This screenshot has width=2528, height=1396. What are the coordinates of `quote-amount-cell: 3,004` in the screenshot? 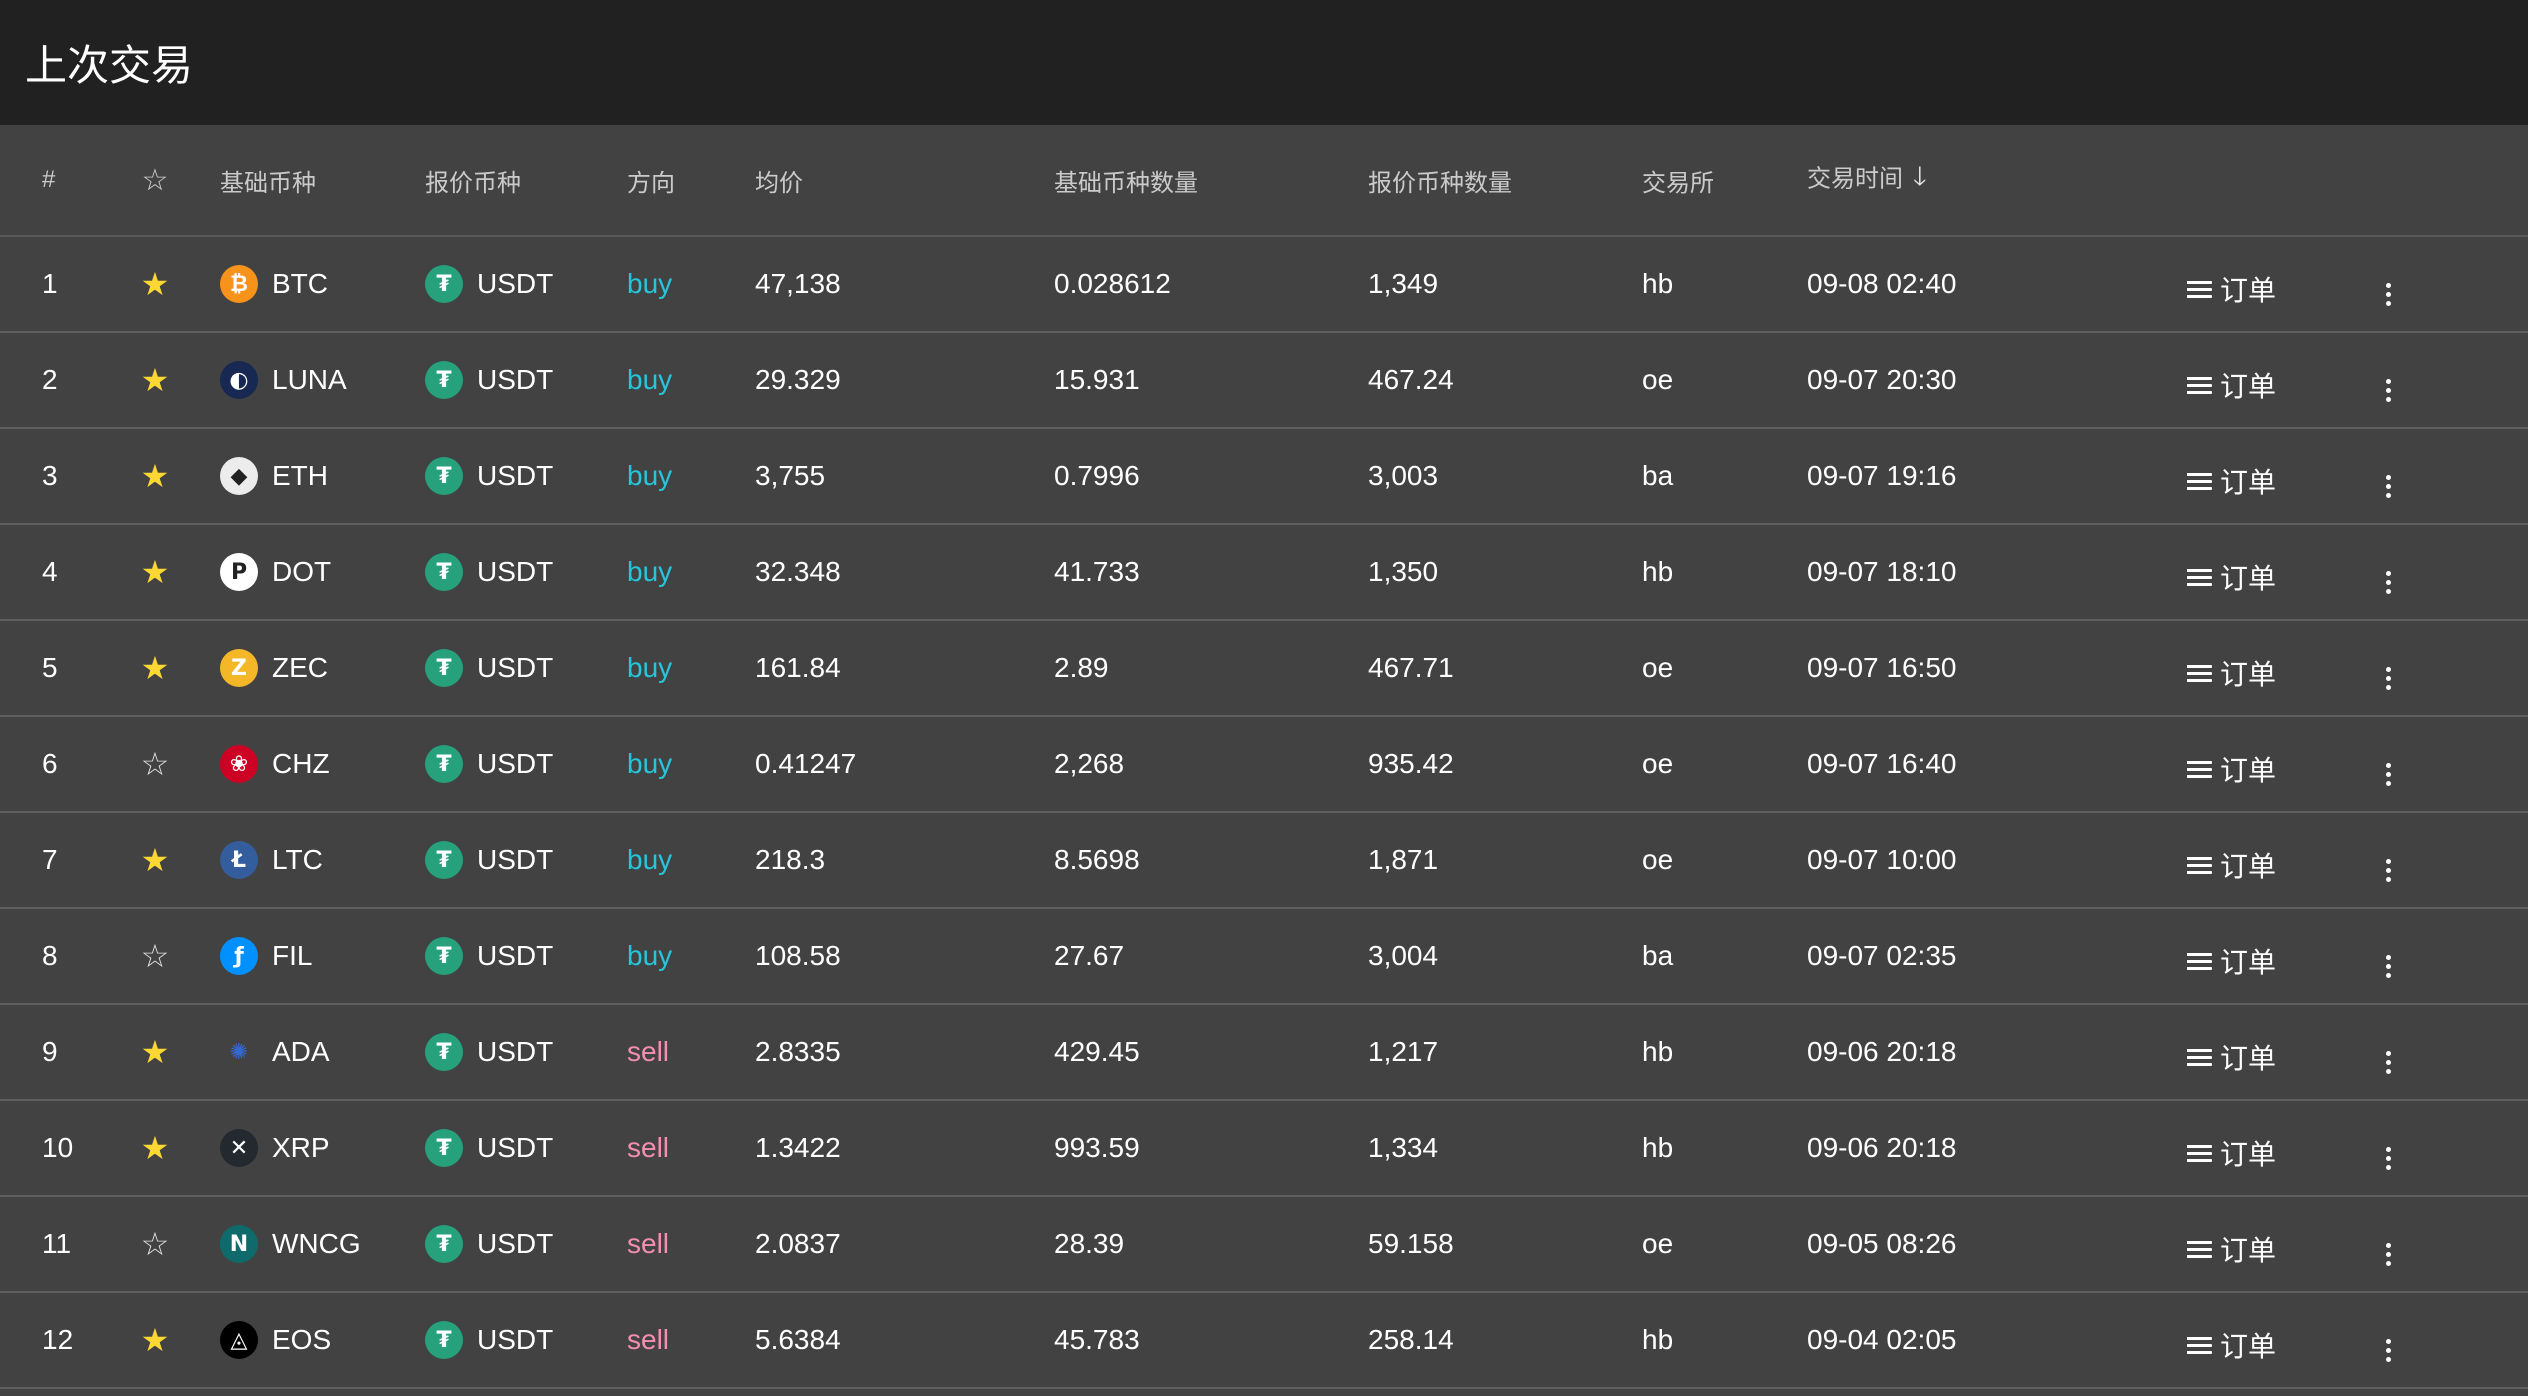 It's located at (1505, 956).